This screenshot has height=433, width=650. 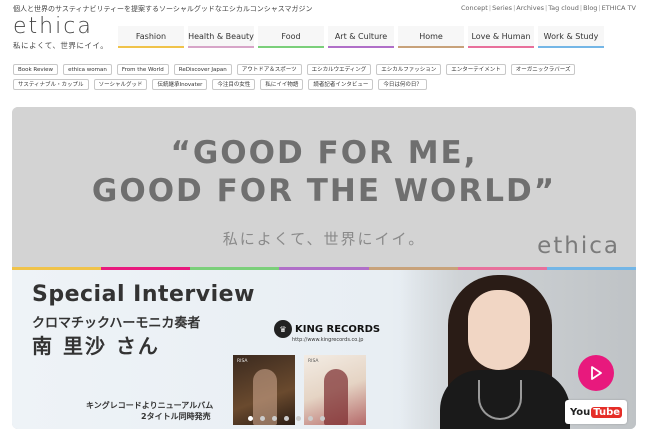 I want to click on king-records-url: http://www.kingrecords.co.jp, so click(x=328, y=340).